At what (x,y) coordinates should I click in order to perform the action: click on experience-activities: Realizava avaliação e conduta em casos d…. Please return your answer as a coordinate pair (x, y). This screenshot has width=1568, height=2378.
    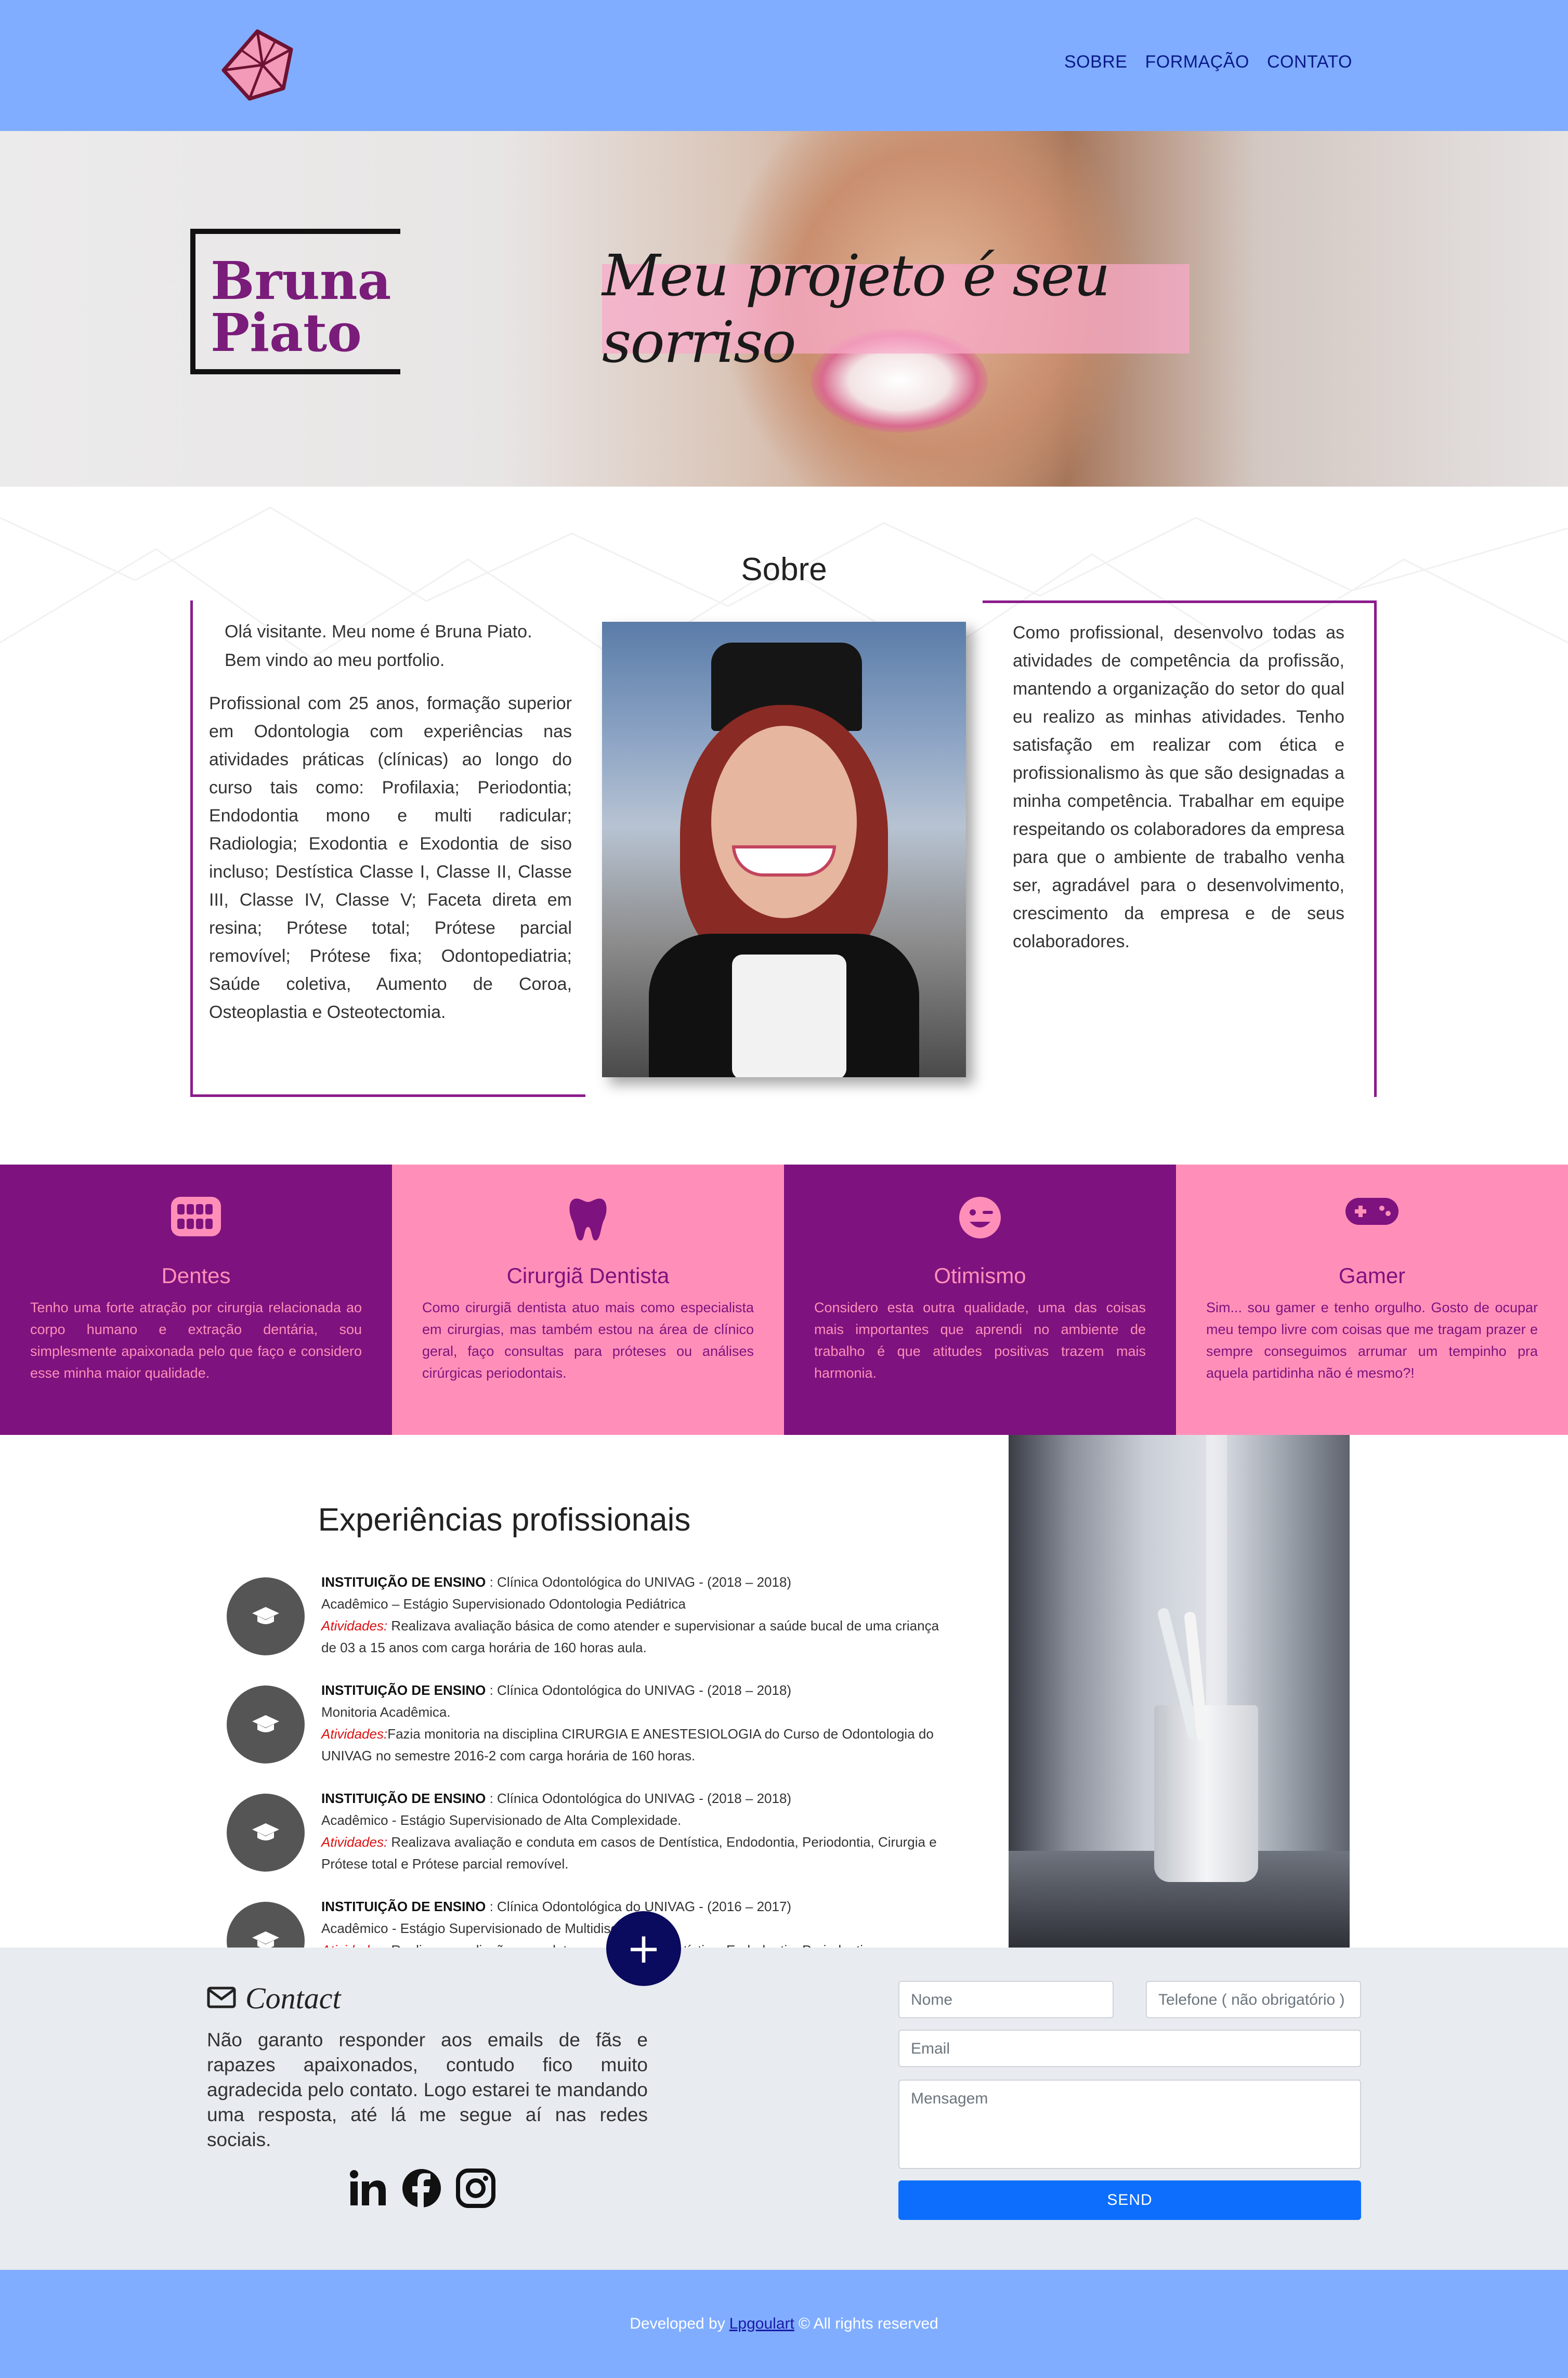
    Looking at the image, I should click on (629, 1853).